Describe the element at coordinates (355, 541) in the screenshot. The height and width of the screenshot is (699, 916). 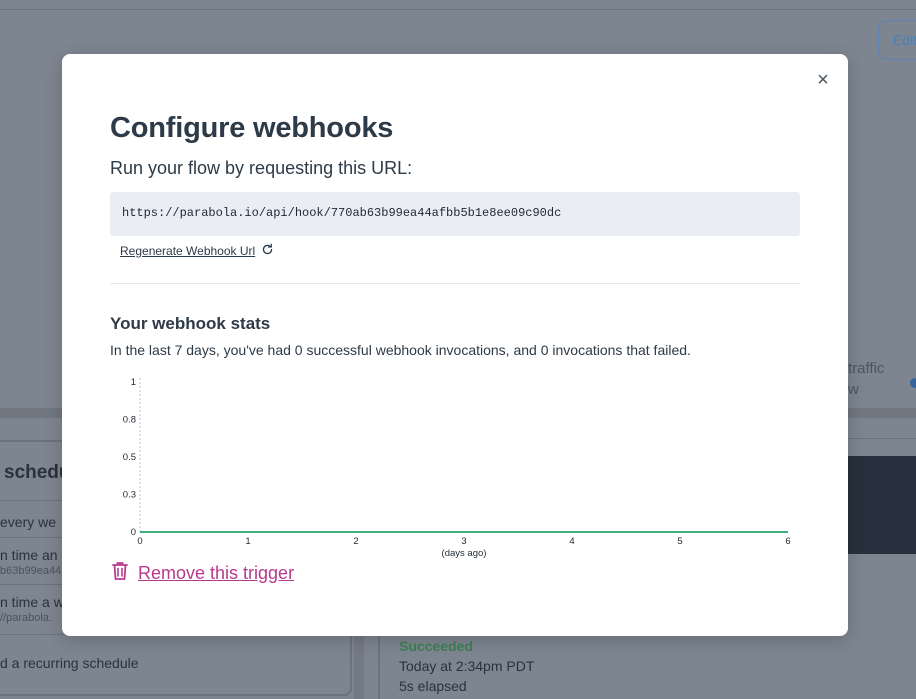
I see `x-tick-label: 2` at that location.